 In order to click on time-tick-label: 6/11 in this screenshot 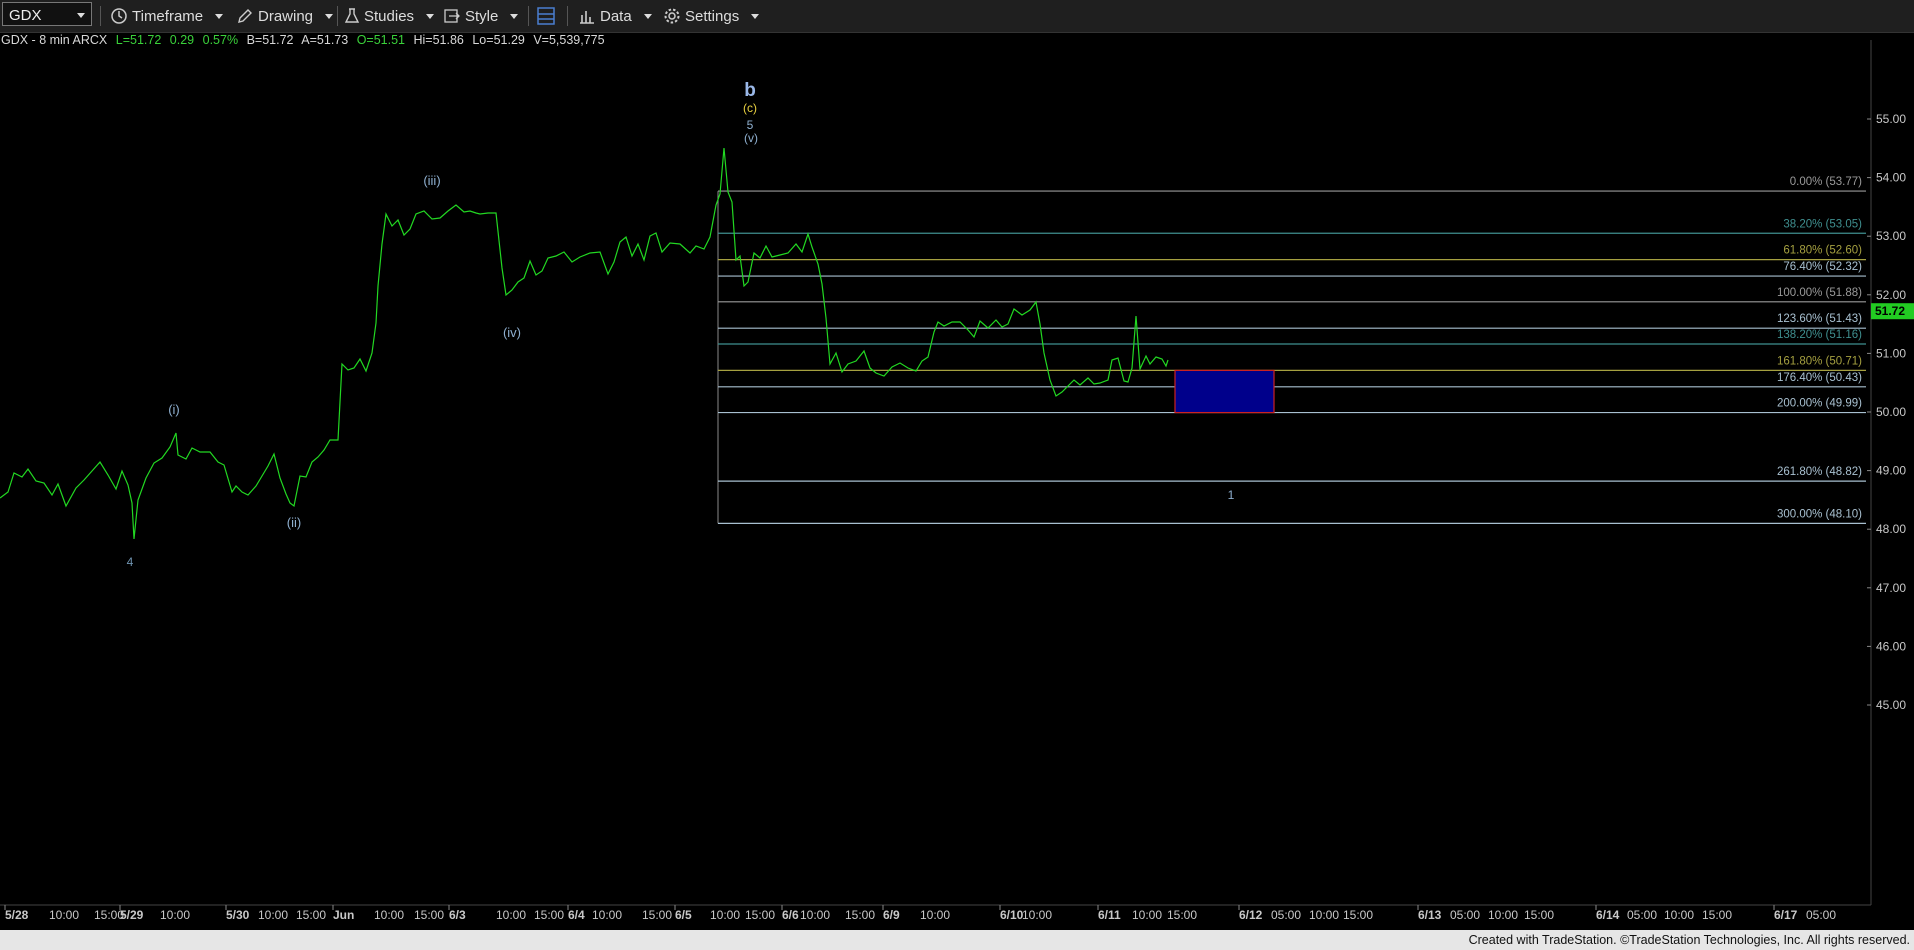, I will do `click(1109, 915)`.